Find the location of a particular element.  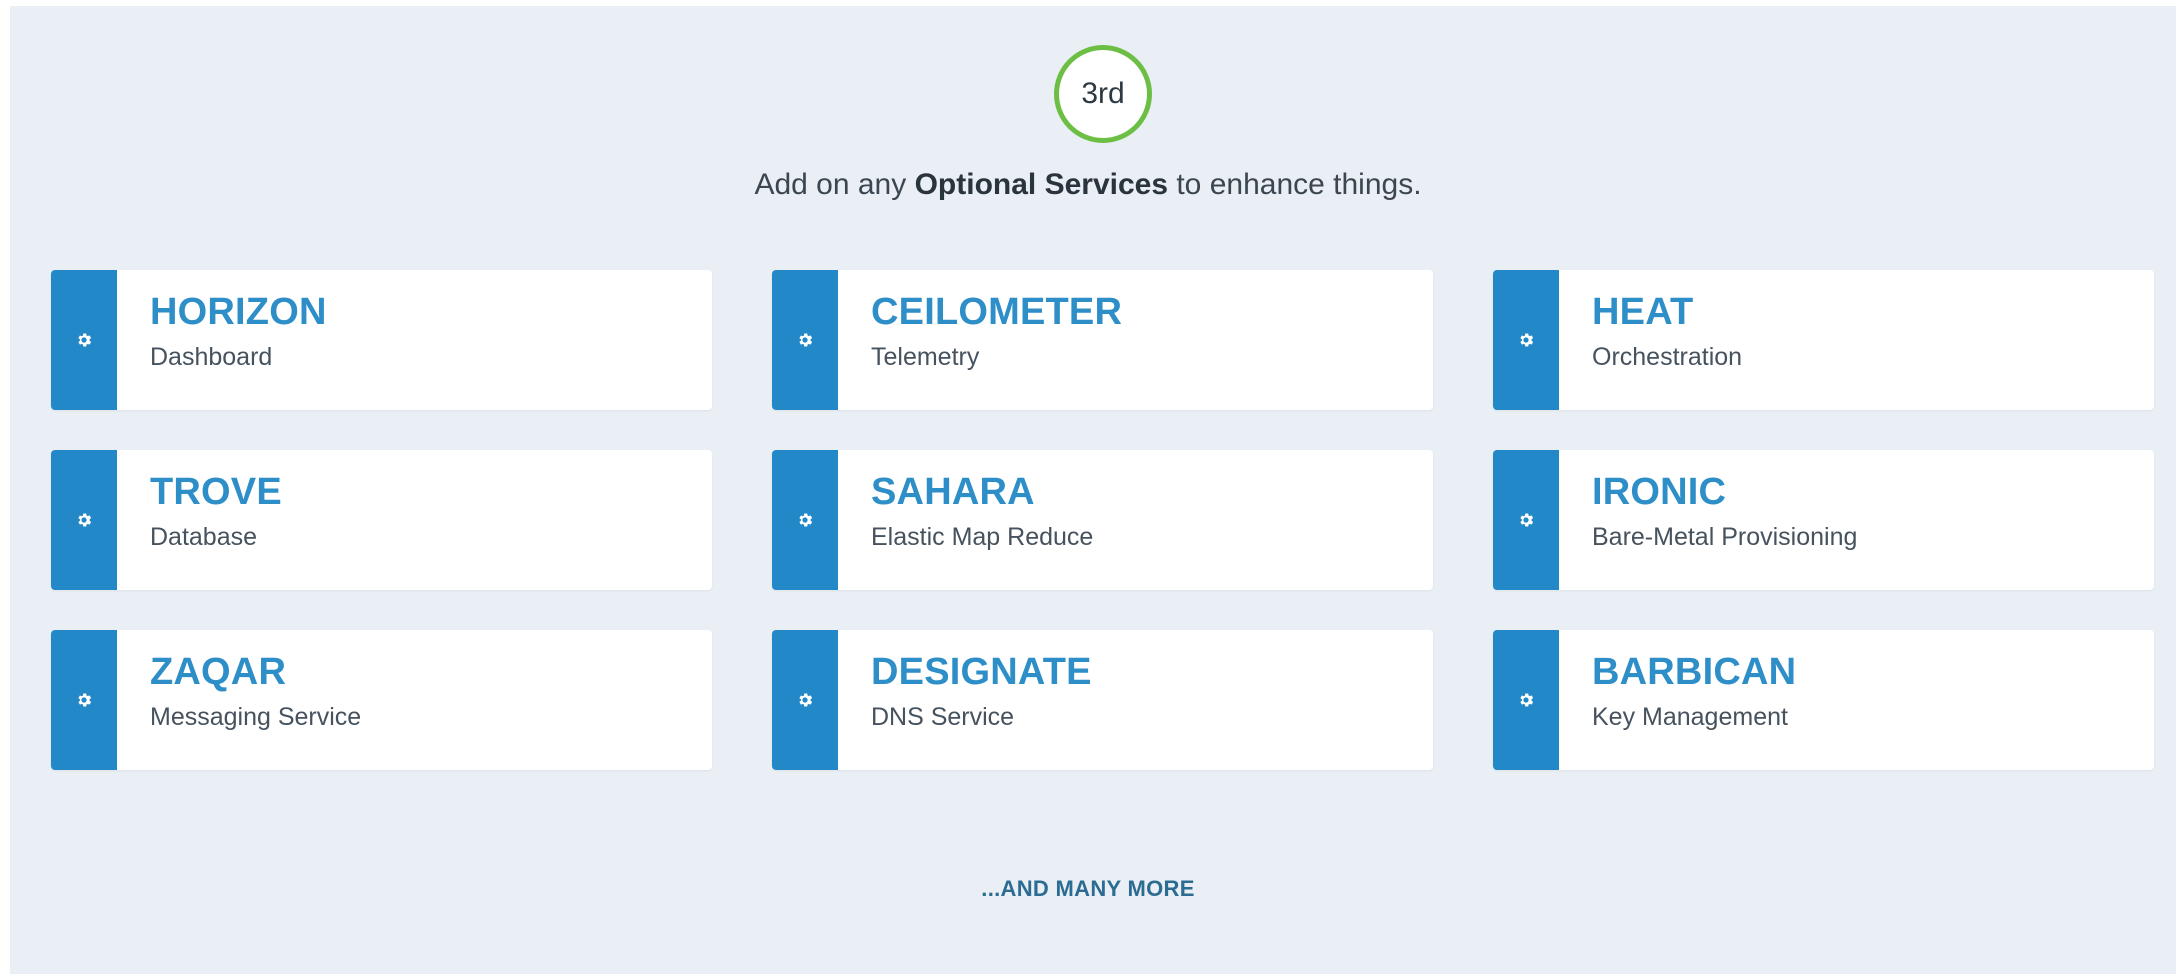

service-name: SAHARA is located at coordinates (953, 492).